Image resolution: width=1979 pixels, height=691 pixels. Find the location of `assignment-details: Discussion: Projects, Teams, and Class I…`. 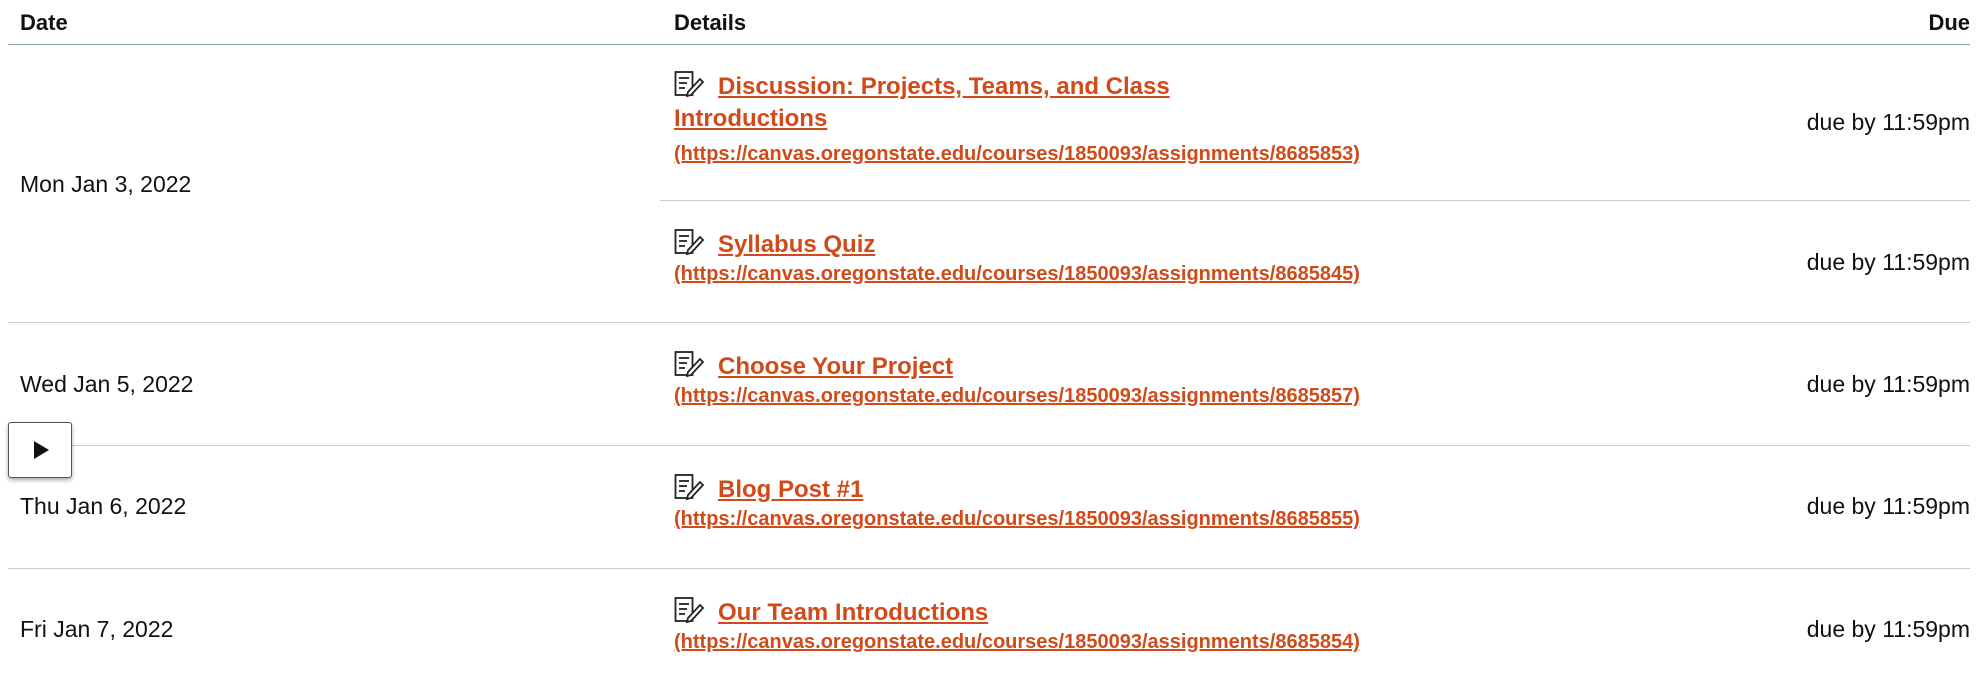

assignment-details: Discussion: Projects, Teams, and Class I… is located at coordinates (1017, 118).